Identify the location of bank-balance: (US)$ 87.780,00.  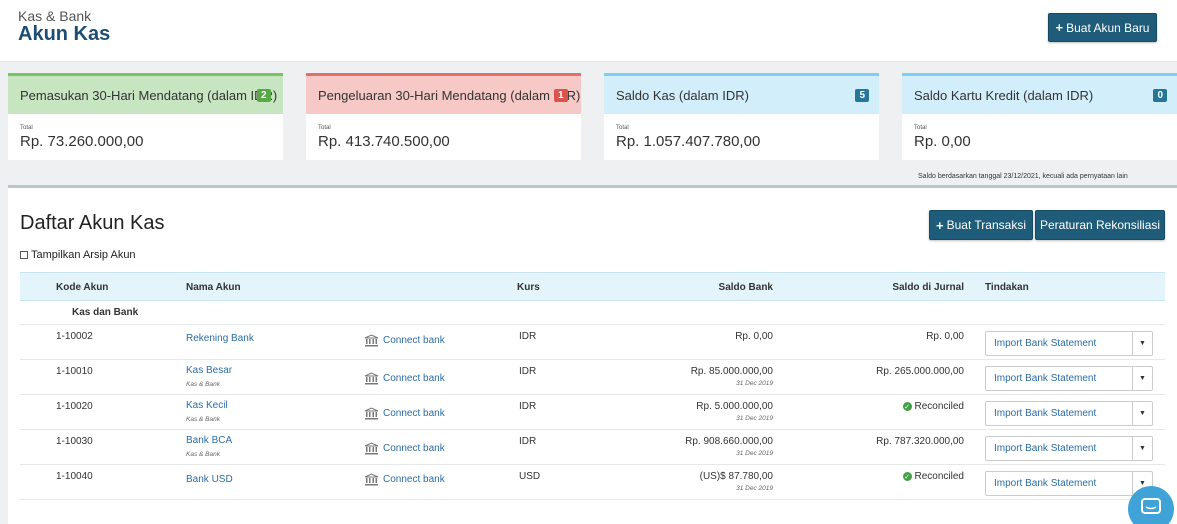
(736, 476).